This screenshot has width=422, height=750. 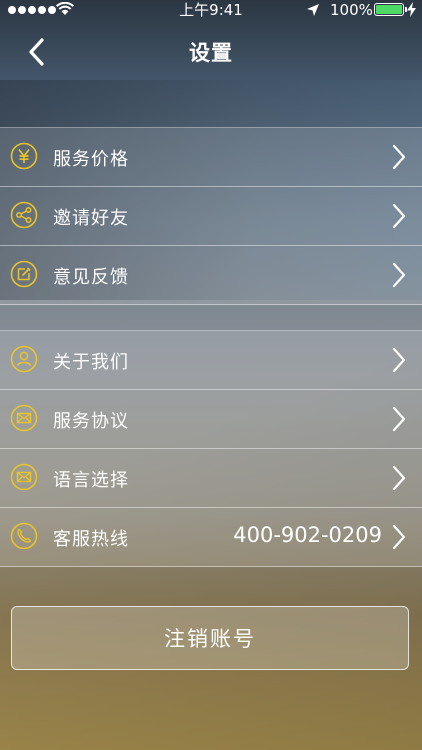 I want to click on menu-item-label: 客服热线, so click(x=91, y=539).